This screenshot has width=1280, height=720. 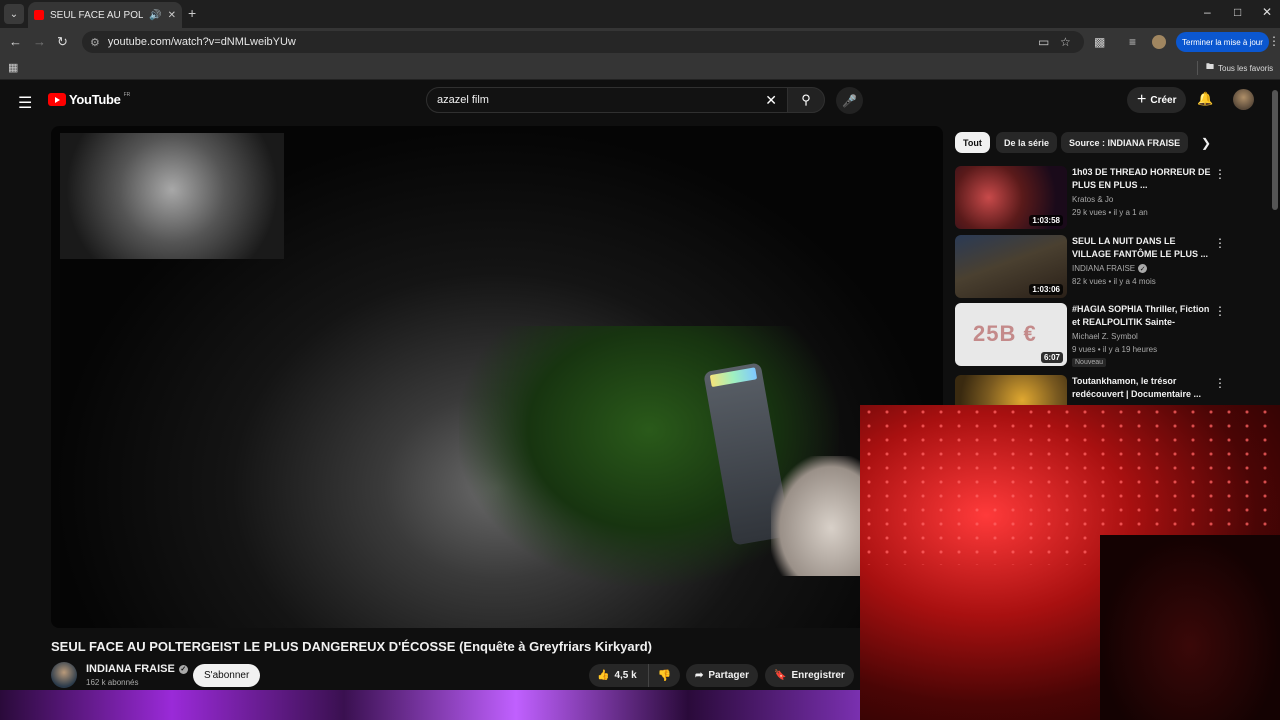 I want to click on streamer-silhouette, so click(x=1190, y=627).